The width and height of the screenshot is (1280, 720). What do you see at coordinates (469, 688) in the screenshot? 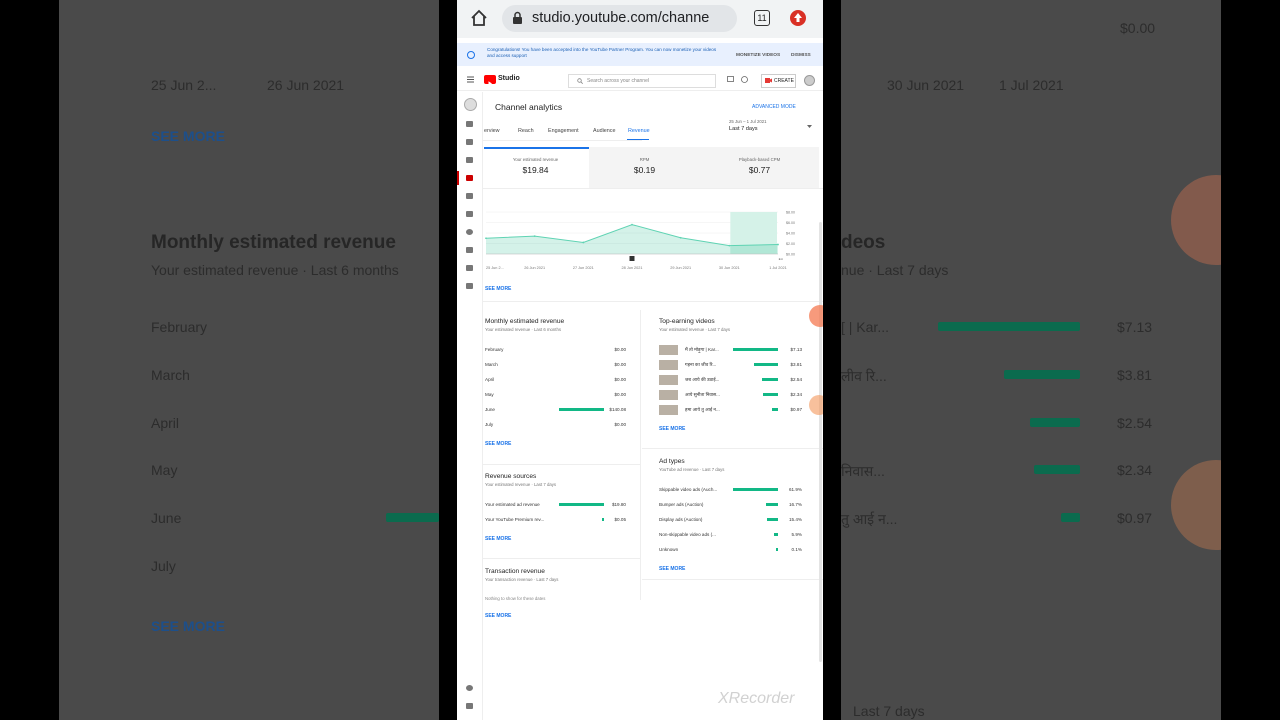
I see `settings-icon` at bounding box center [469, 688].